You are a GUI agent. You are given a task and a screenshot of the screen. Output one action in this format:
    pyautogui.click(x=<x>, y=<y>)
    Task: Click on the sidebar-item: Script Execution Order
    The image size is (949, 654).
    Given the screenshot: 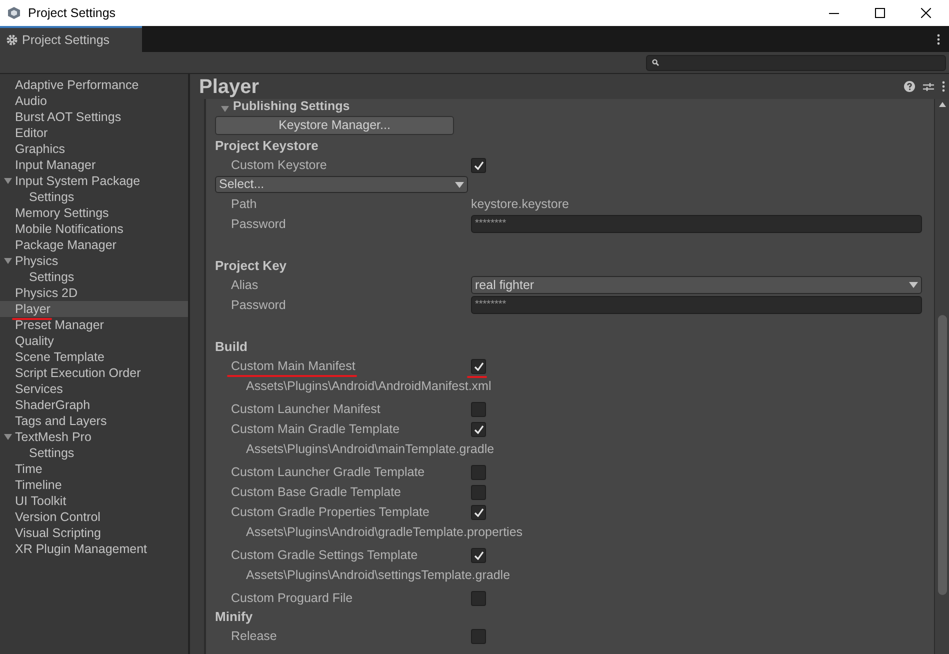 What is the action you would take?
    pyautogui.click(x=94, y=373)
    